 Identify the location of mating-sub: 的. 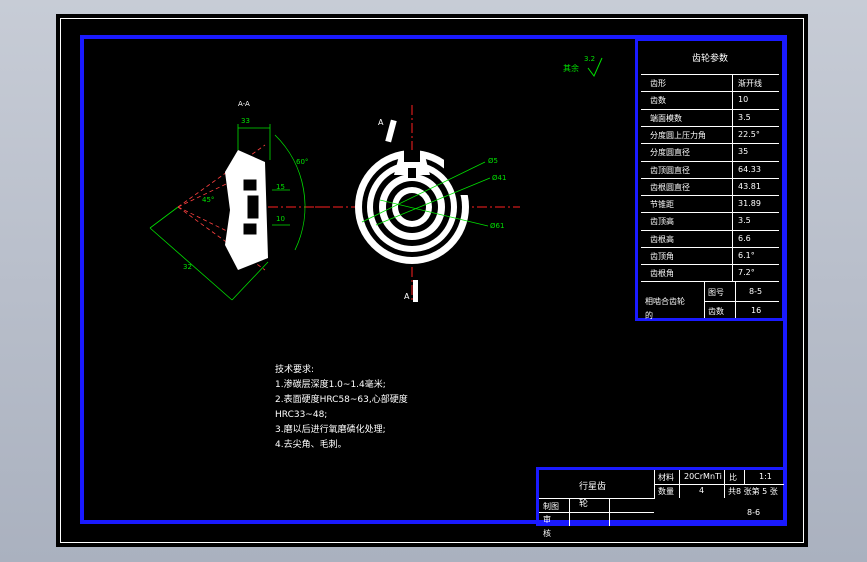
(649, 315).